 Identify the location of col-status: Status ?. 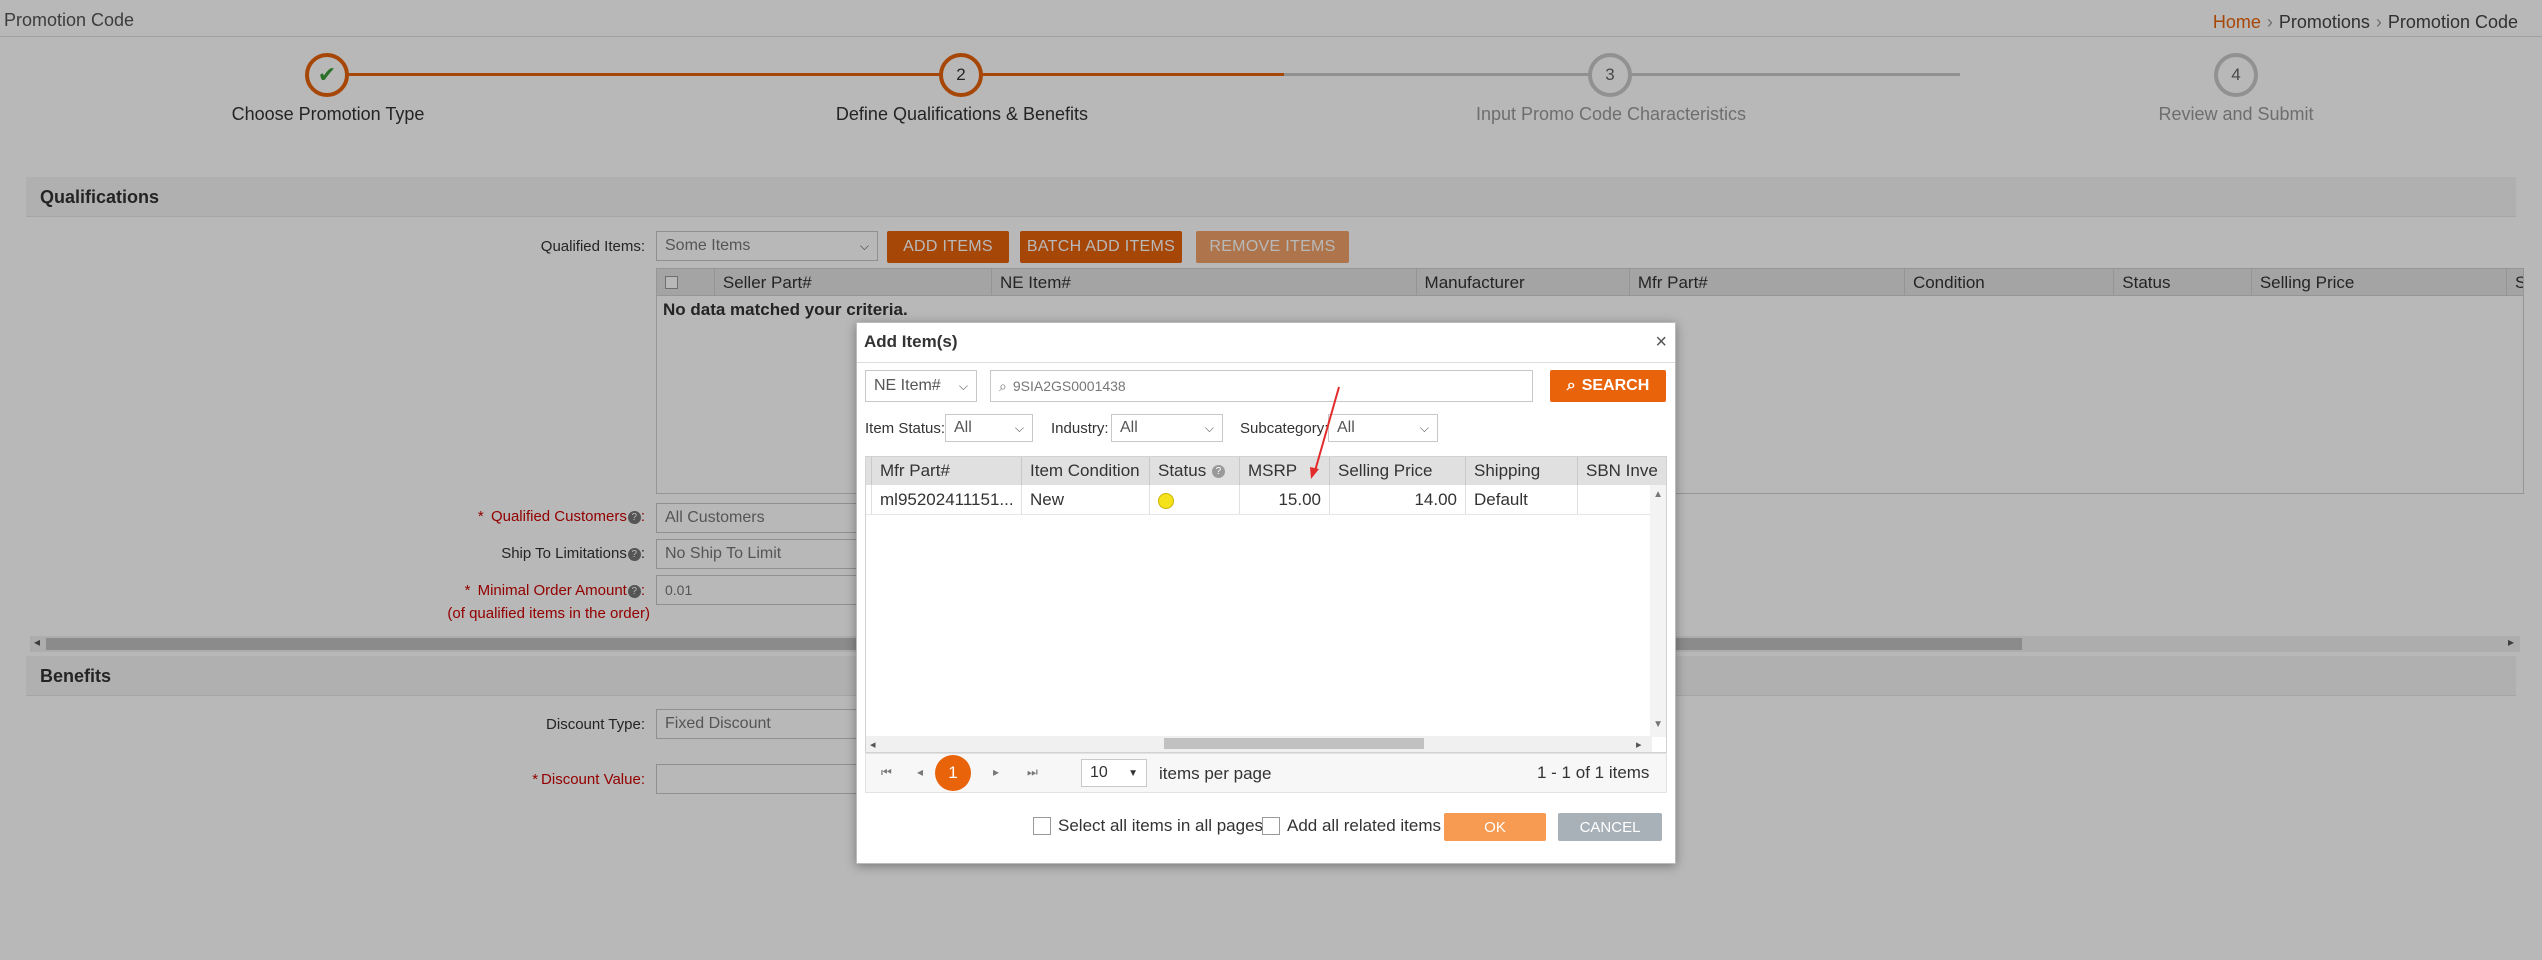
(1195, 471).